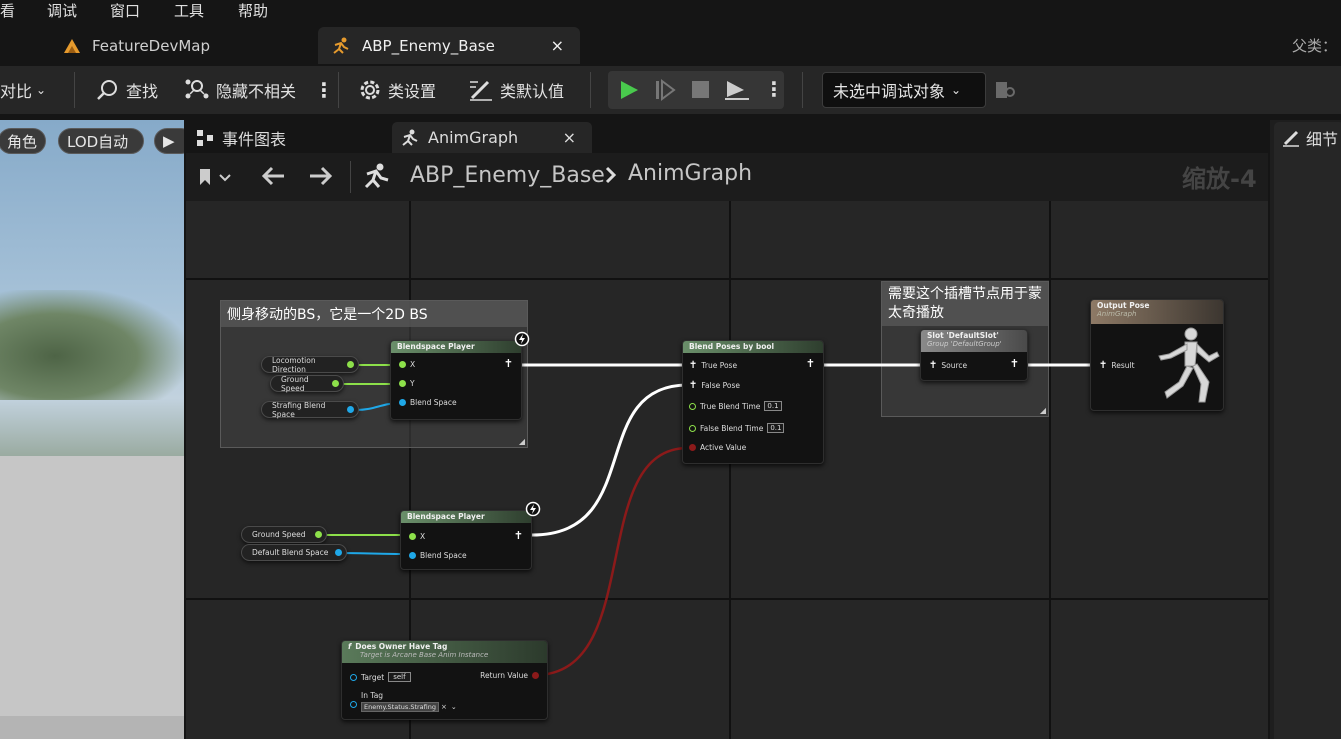 This screenshot has width=1341, height=739. Describe the element at coordinates (23, 90) in the screenshot. I see `diff-button: 对比 ⌄` at that location.